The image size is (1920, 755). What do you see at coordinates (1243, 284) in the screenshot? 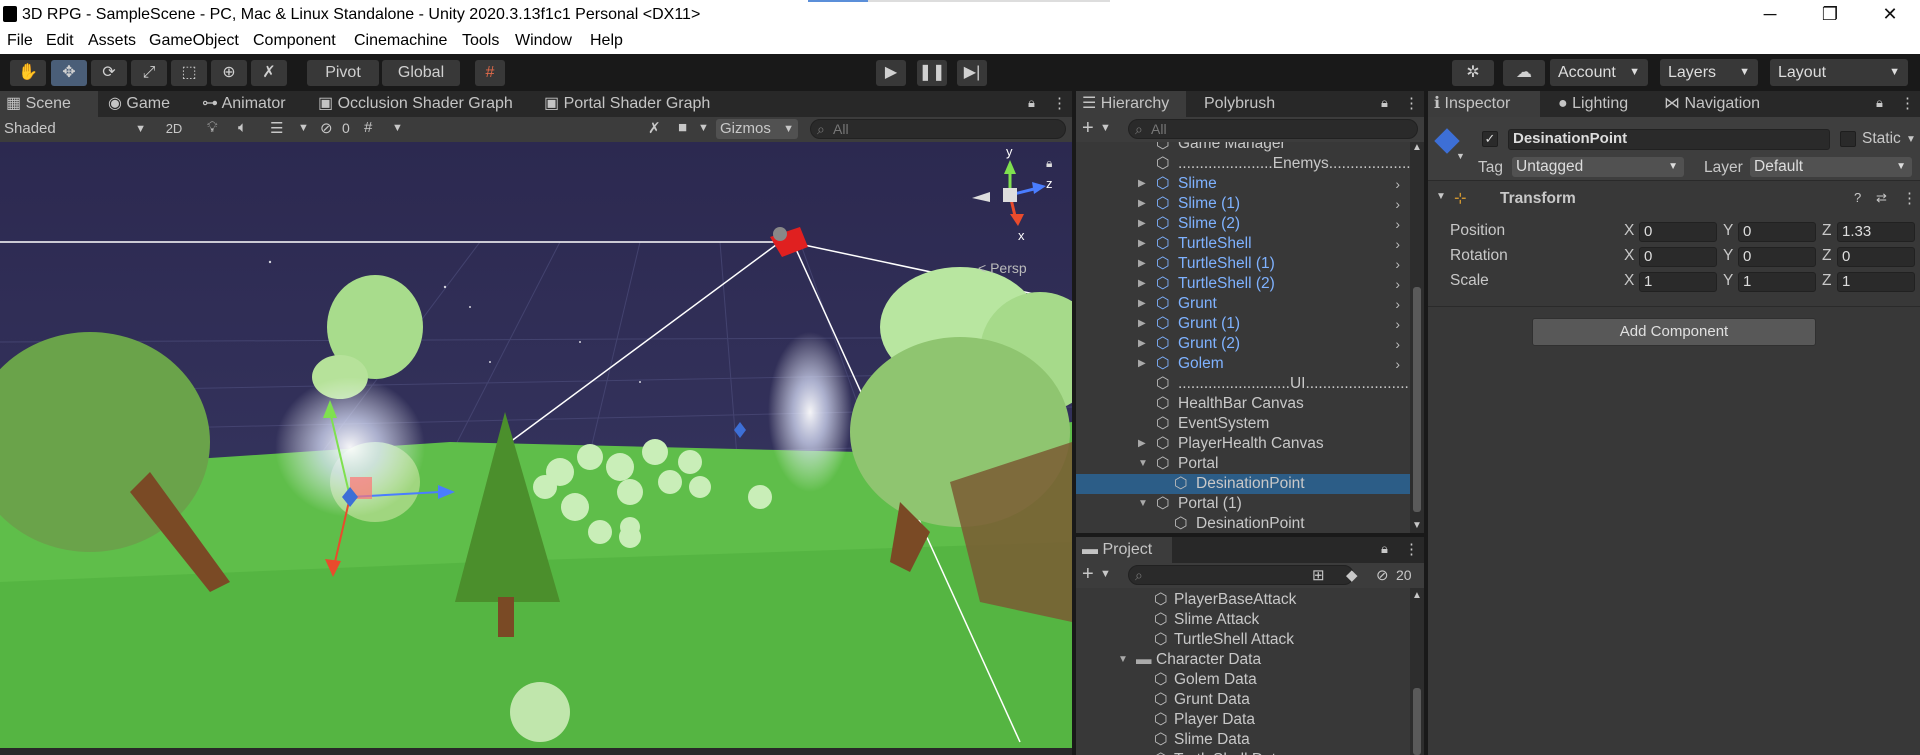
I see `hierarchy-item: ▶ ⬡ TurtleShell (2) ›` at bounding box center [1243, 284].